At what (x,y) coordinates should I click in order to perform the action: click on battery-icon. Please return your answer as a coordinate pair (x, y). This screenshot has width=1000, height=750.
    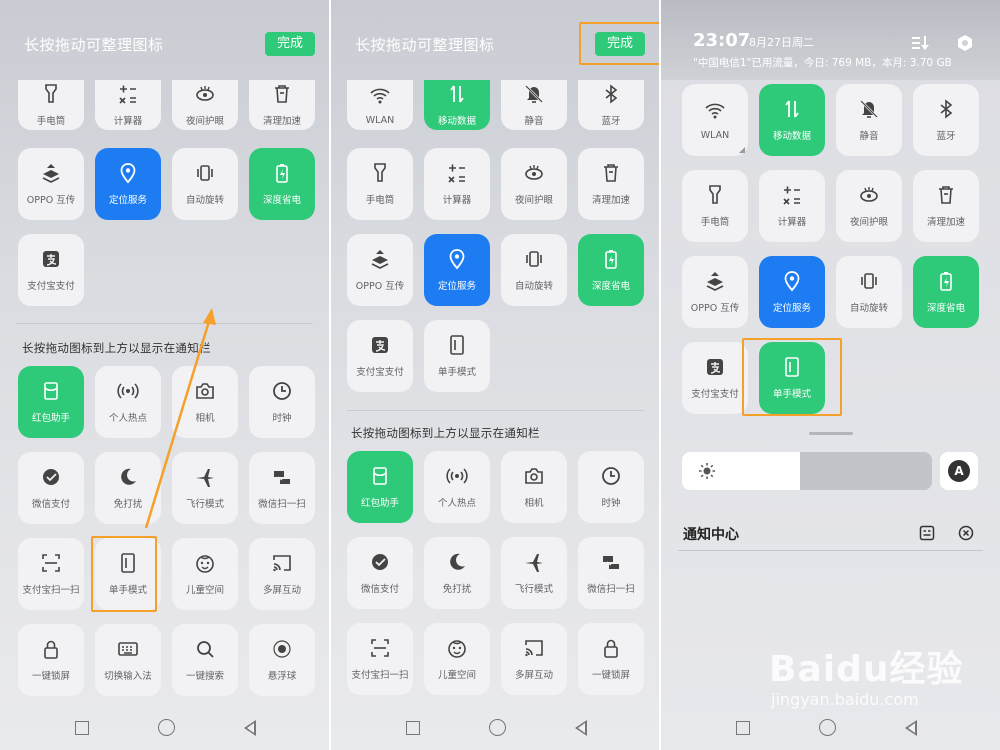
    Looking at the image, I should click on (611, 259).